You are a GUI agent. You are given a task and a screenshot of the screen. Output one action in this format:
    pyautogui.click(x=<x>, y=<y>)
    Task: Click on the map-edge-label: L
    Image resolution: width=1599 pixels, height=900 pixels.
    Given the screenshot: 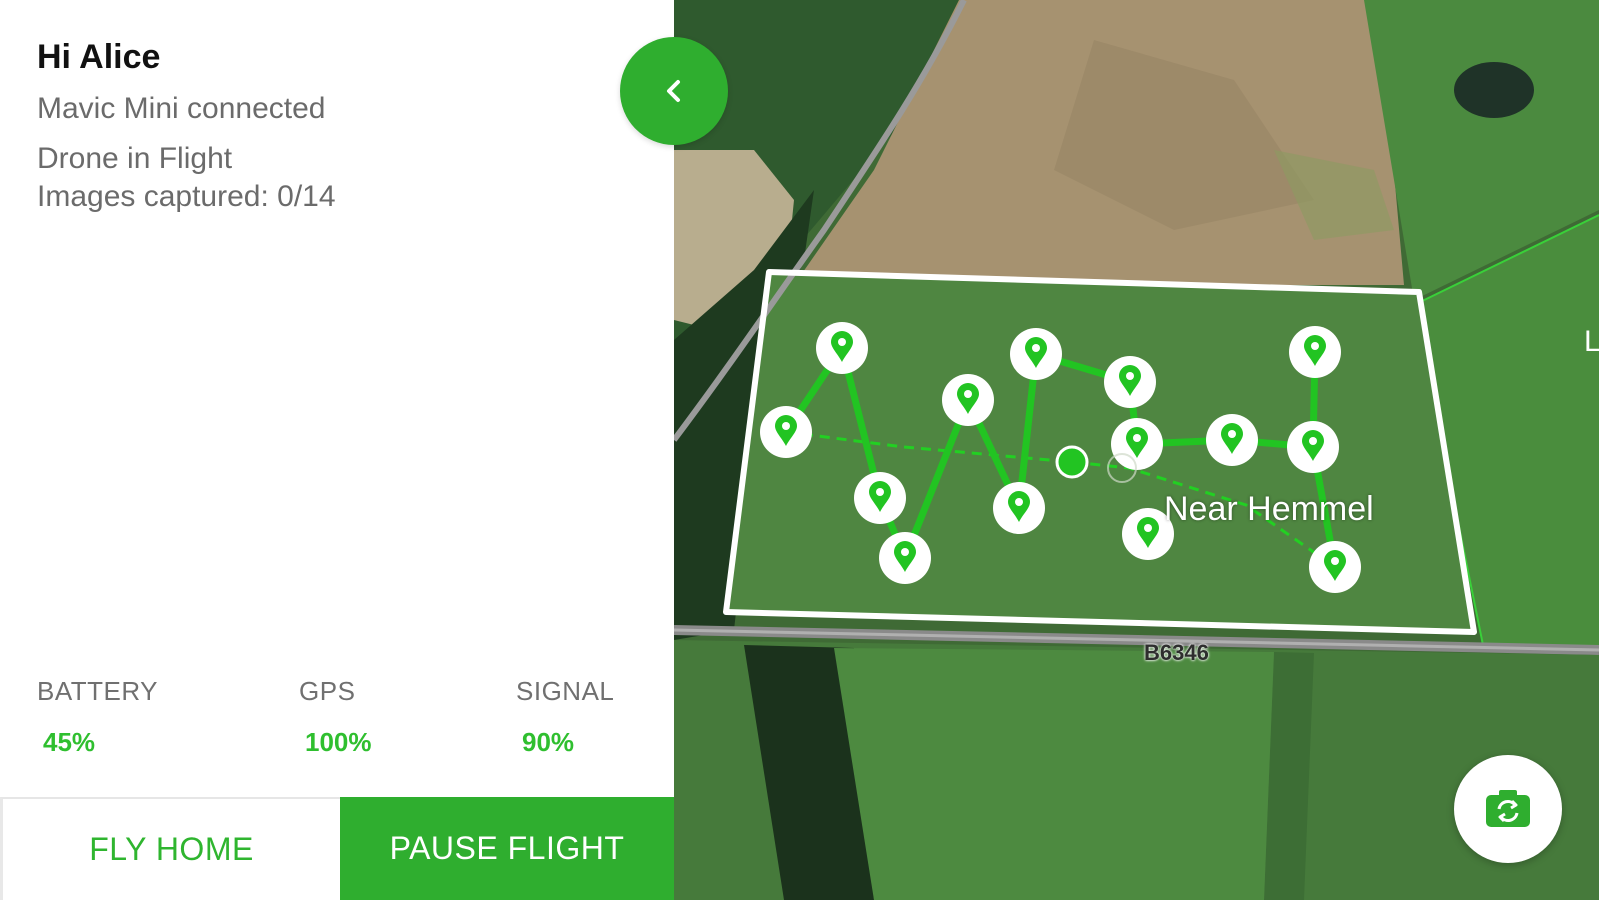 What is the action you would take?
    pyautogui.click(x=1591, y=341)
    